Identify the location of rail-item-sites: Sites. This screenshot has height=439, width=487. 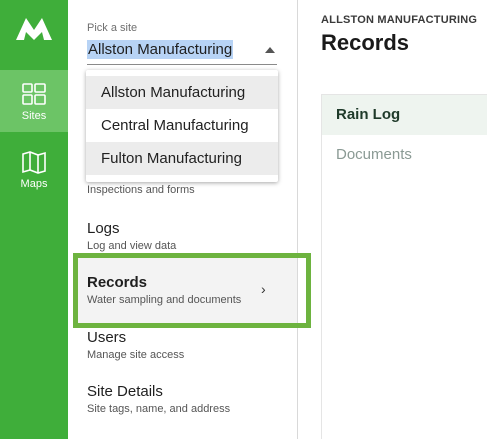
(34, 101).